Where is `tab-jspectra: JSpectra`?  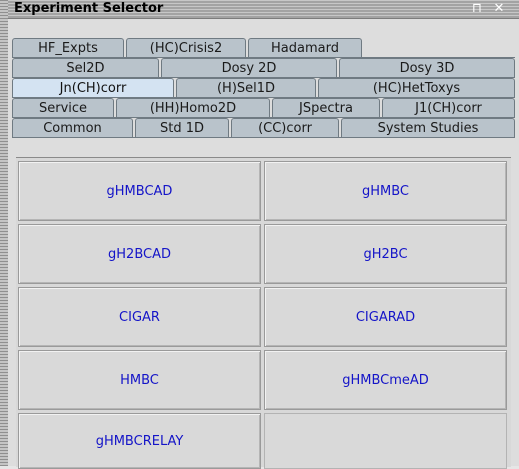 tab-jspectra: JSpectra is located at coordinates (326, 108).